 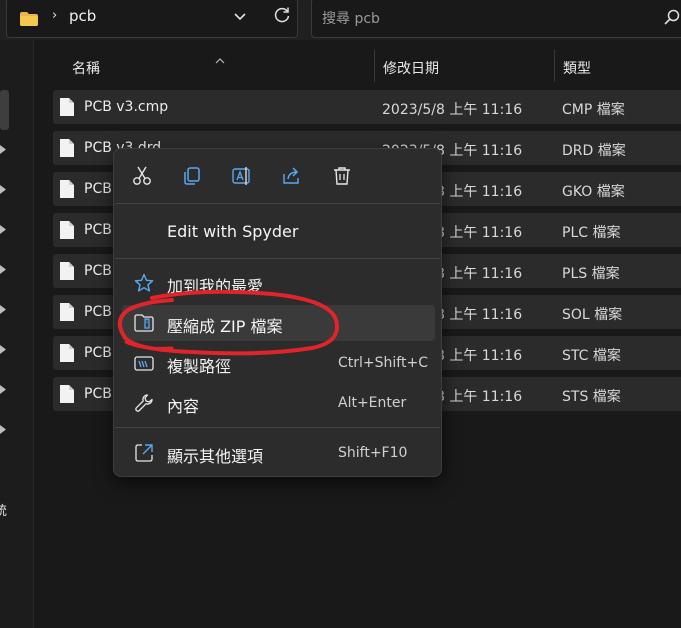 What do you see at coordinates (144, 363) in the screenshot?
I see `copy-path-icon` at bounding box center [144, 363].